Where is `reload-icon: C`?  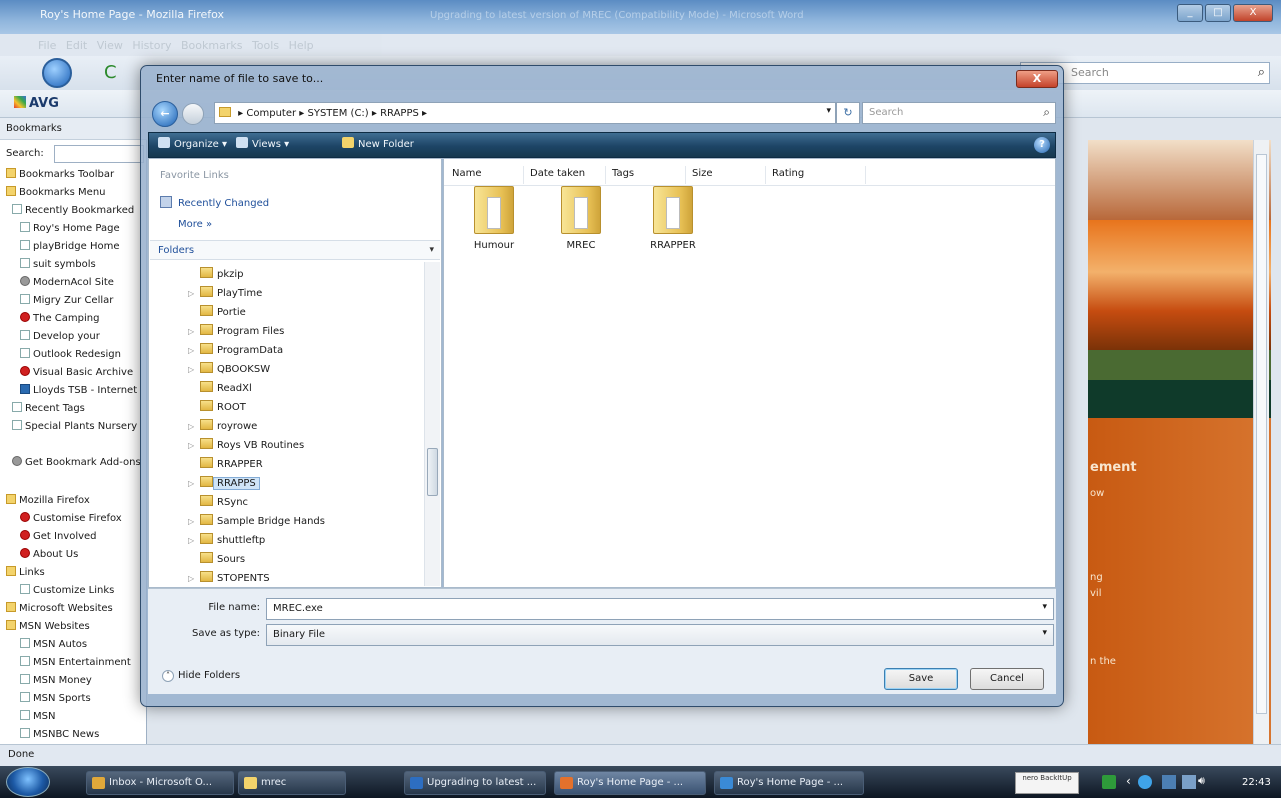
reload-icon: C is located at coordinates (110, 72).